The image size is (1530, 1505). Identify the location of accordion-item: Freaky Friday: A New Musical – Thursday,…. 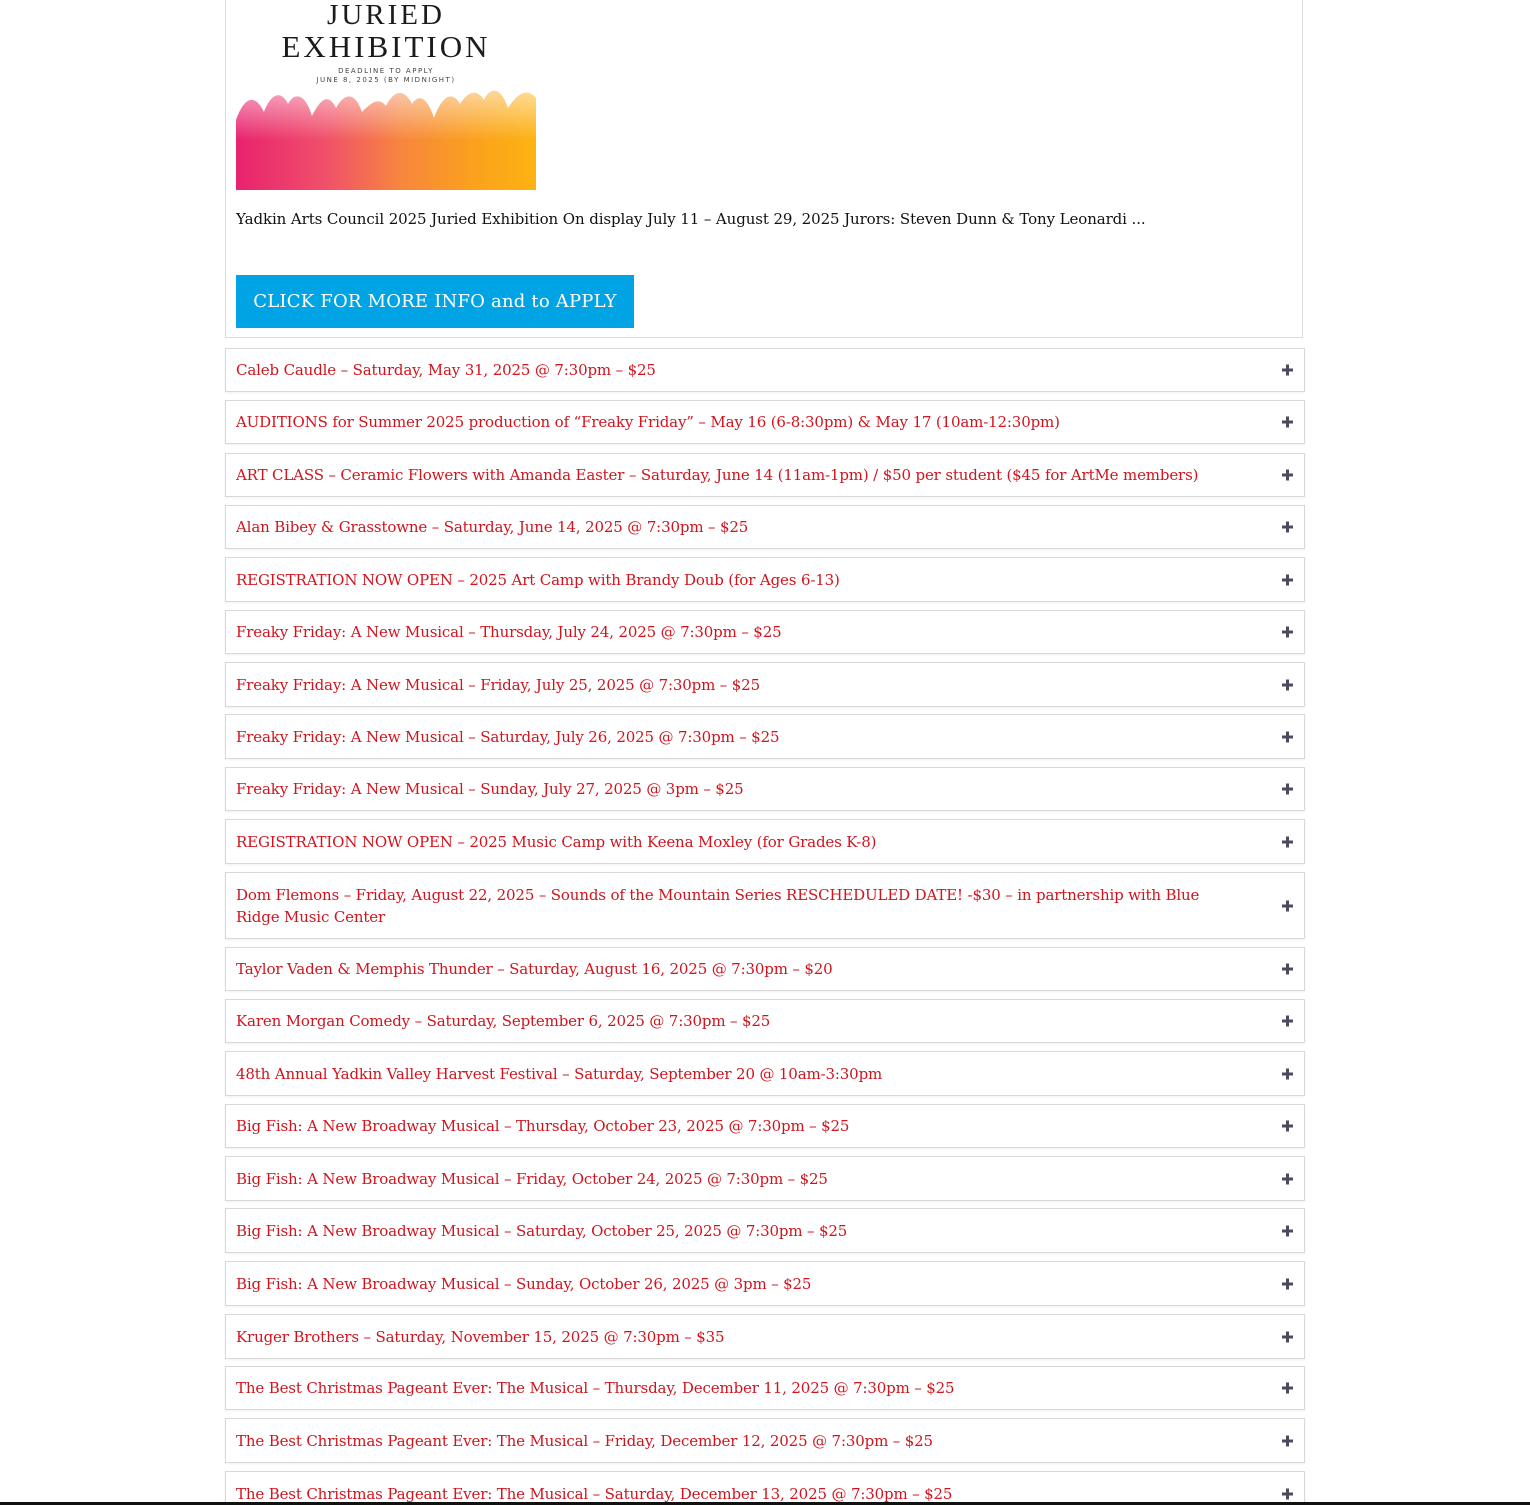
(765, 632).